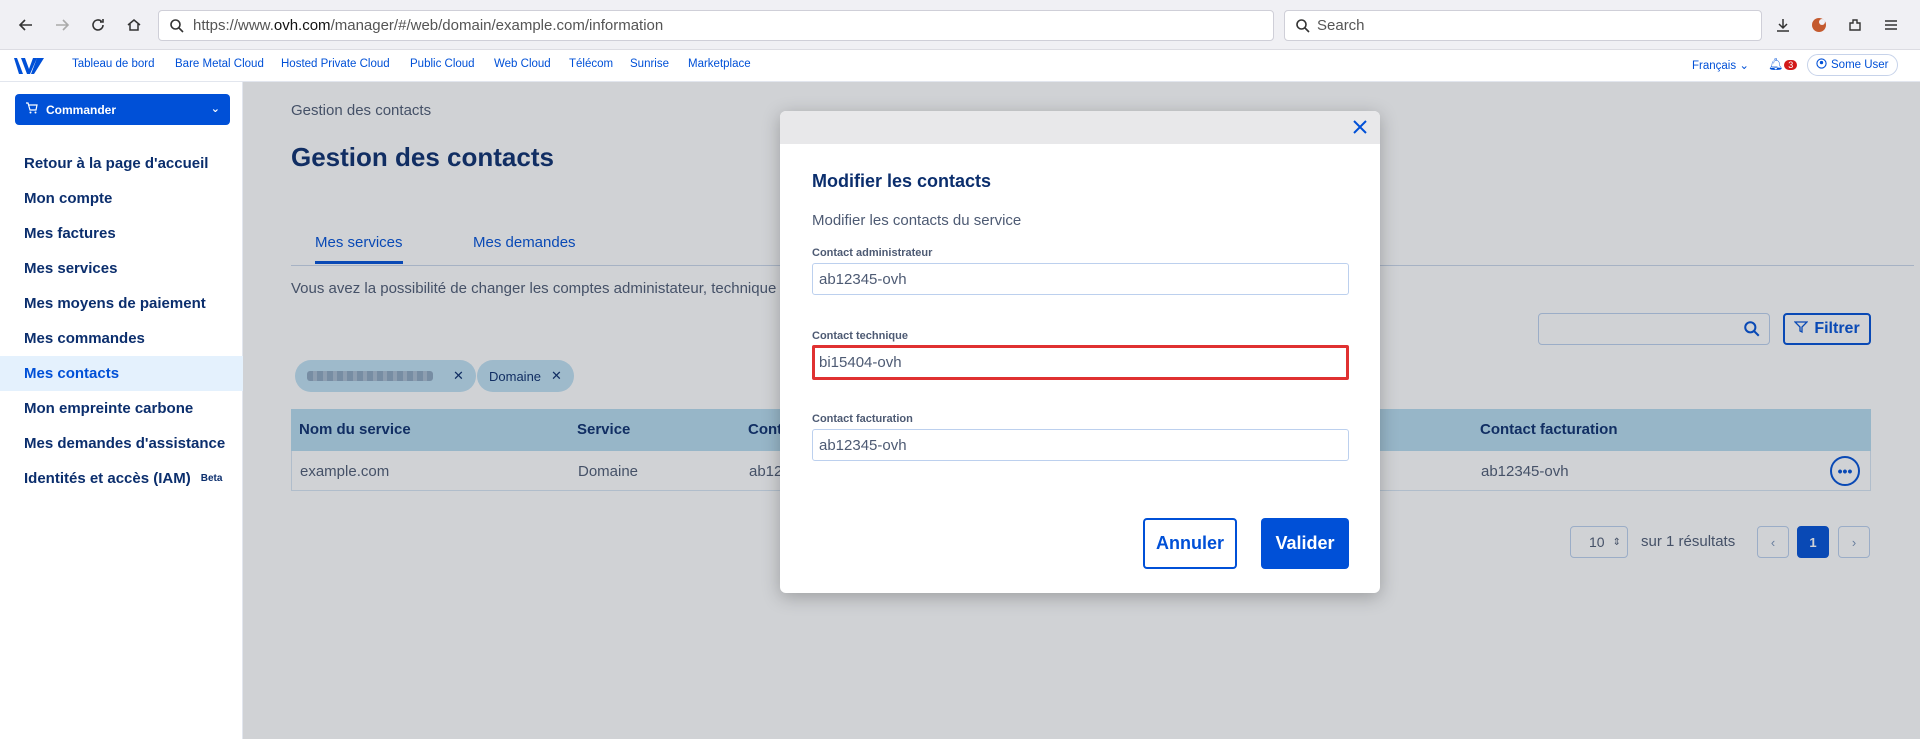 The width and height of the screenshot is (1920, 739). I want to click on notifications-button: 🔔︎ 3, so click(1783, 64).